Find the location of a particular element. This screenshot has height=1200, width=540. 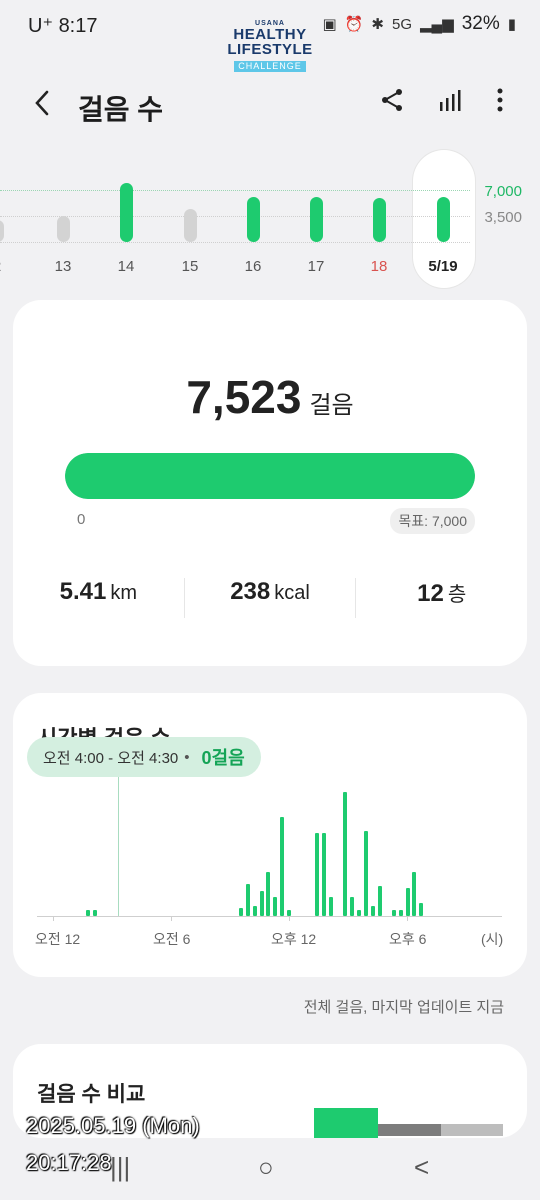

steps-unit: 걸음 is located at coordinates (331, 405).